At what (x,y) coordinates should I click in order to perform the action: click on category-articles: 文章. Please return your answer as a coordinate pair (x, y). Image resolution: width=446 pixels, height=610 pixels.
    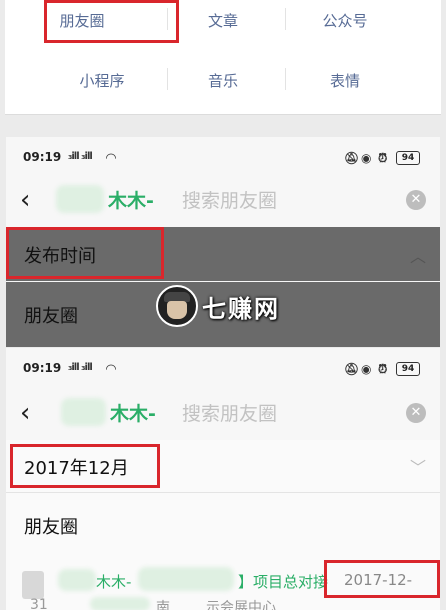
    Looking at the image, I should click on (223, 20).